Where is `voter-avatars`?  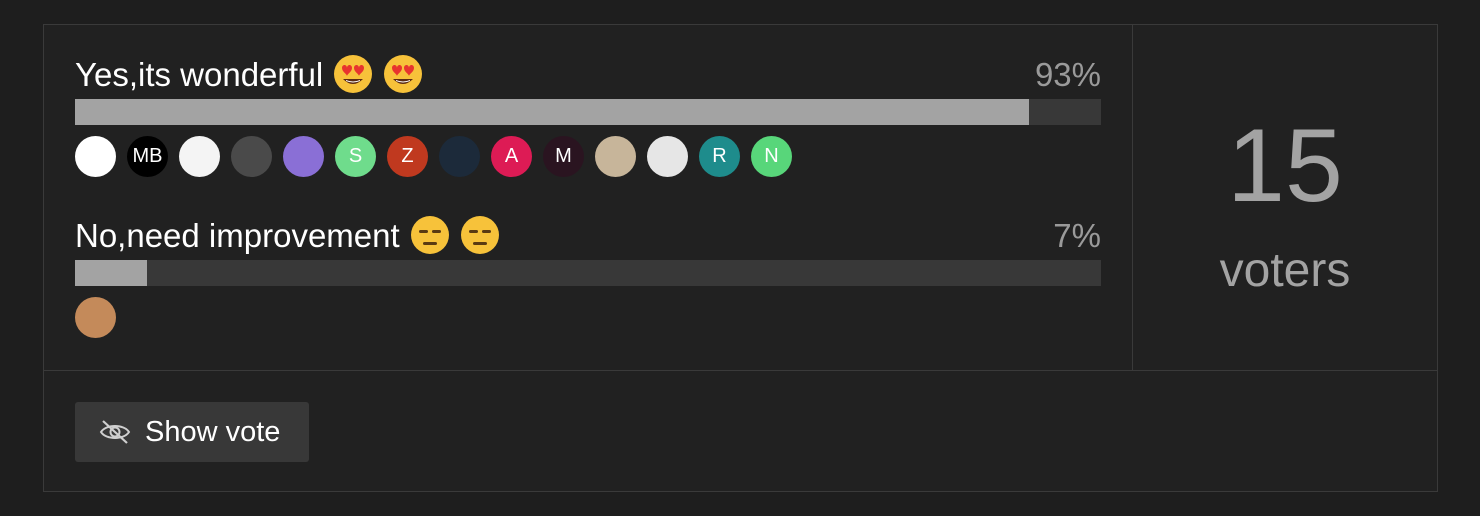 voter-avatars is located at coordinates (588, 317).